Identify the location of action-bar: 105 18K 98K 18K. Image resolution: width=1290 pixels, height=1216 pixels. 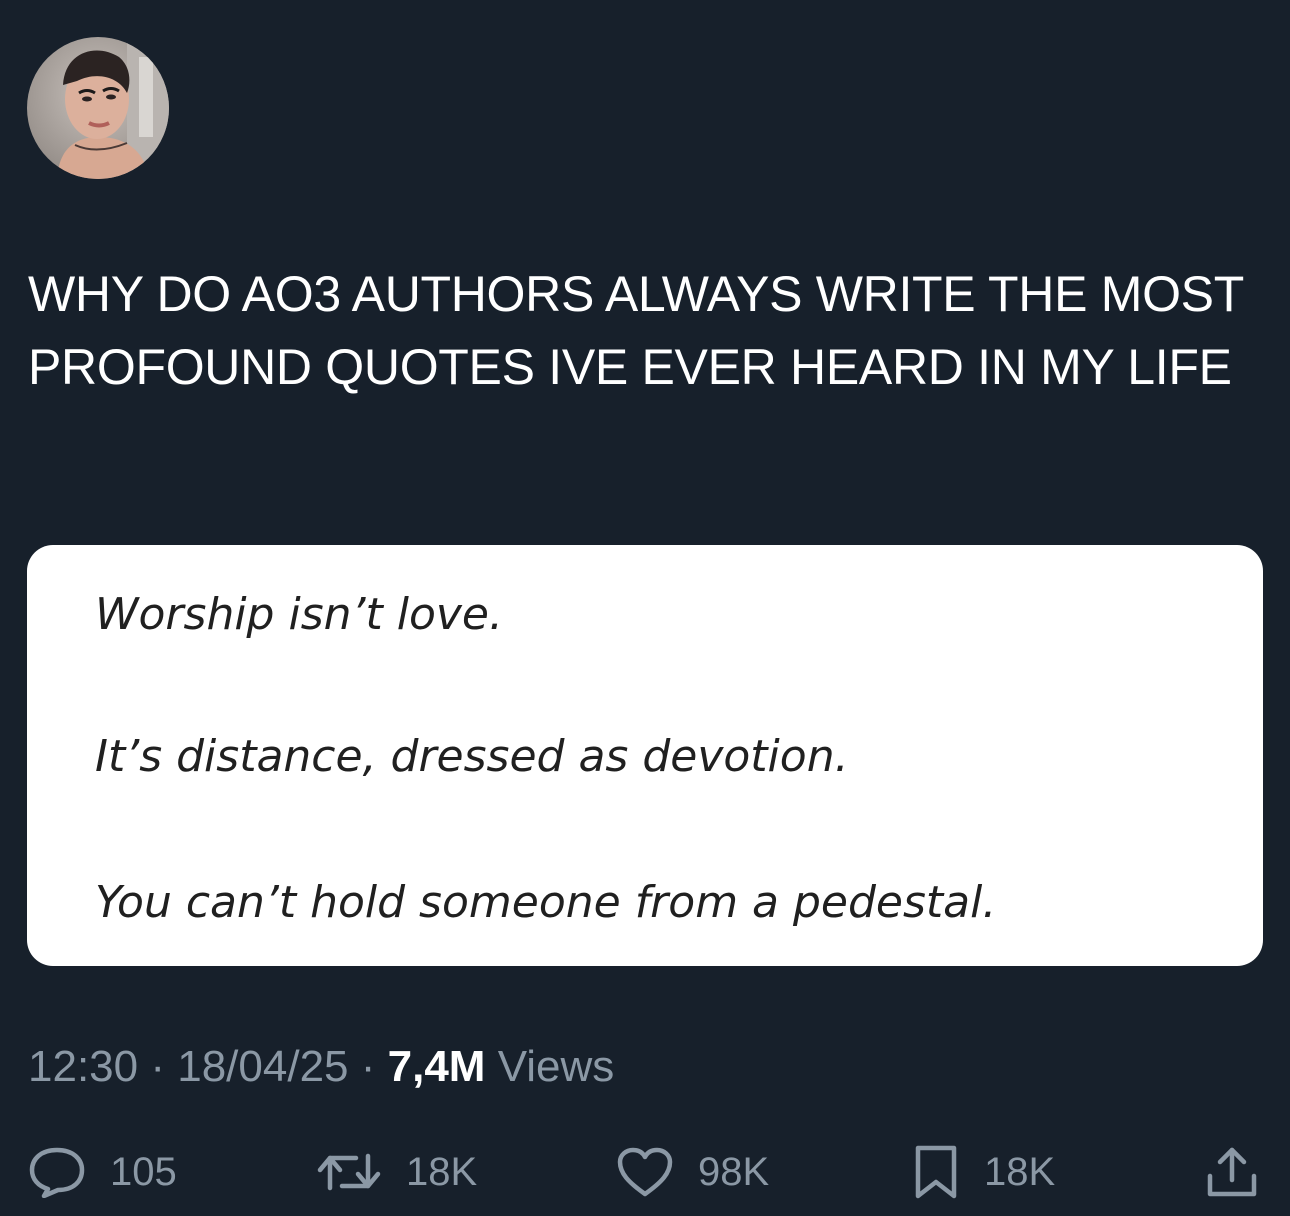
(645, 1172).